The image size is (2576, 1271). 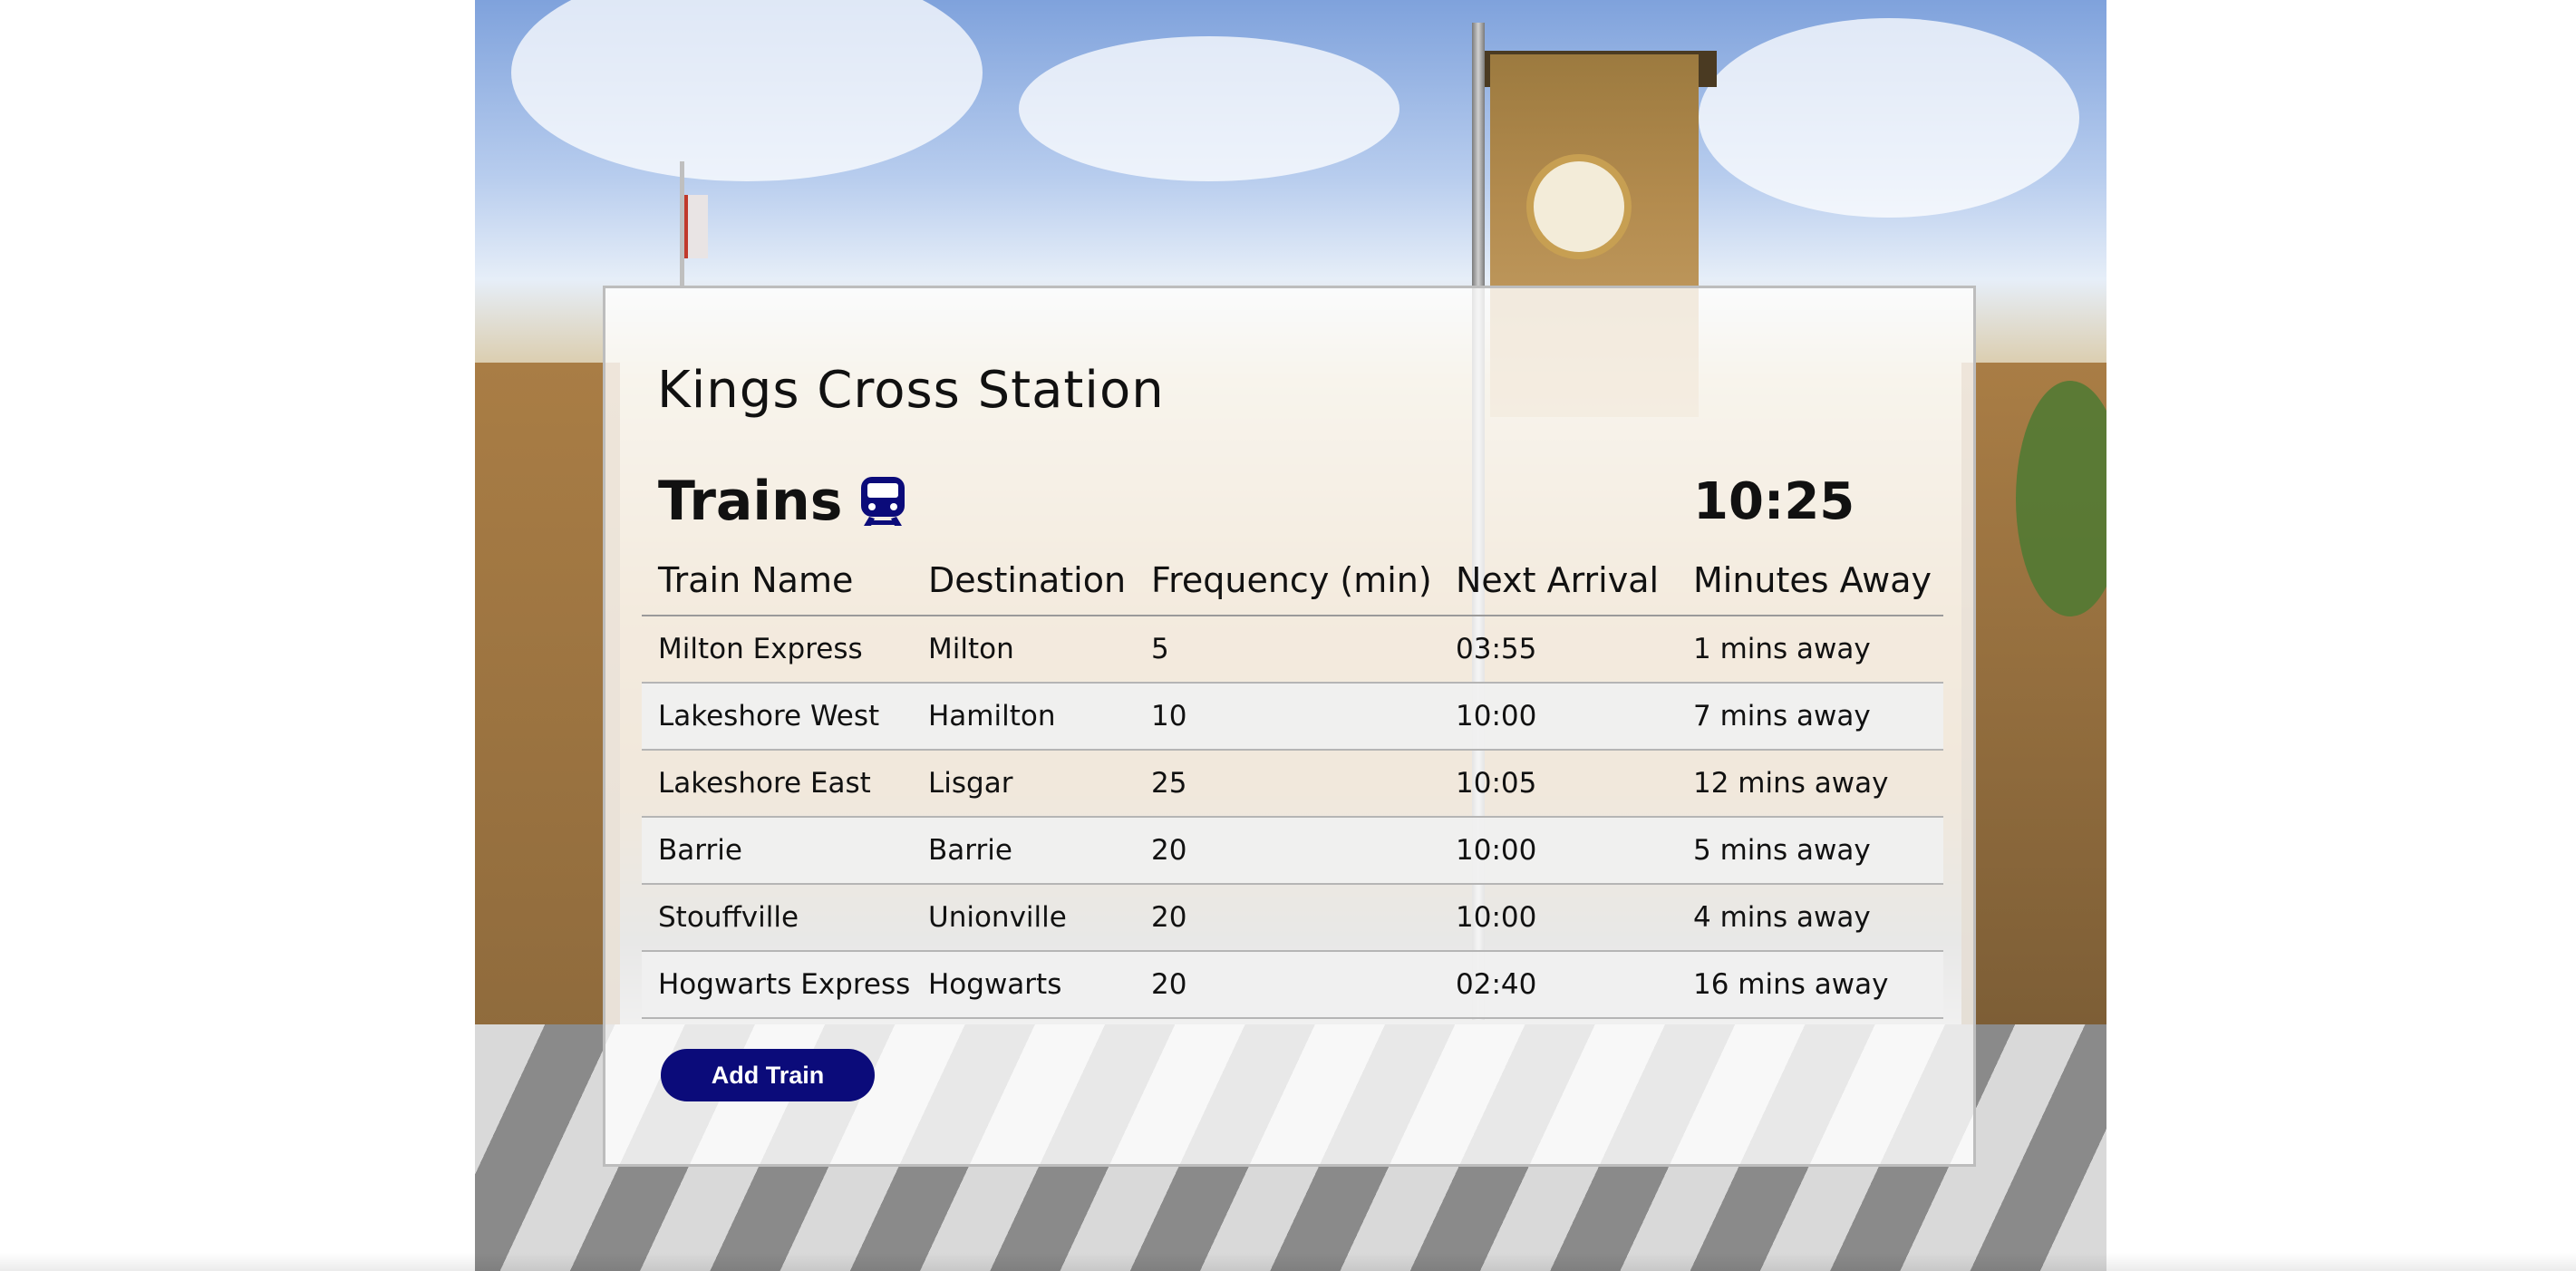 I want to click on trains-heading: Trains, so click(x=782, y=501).